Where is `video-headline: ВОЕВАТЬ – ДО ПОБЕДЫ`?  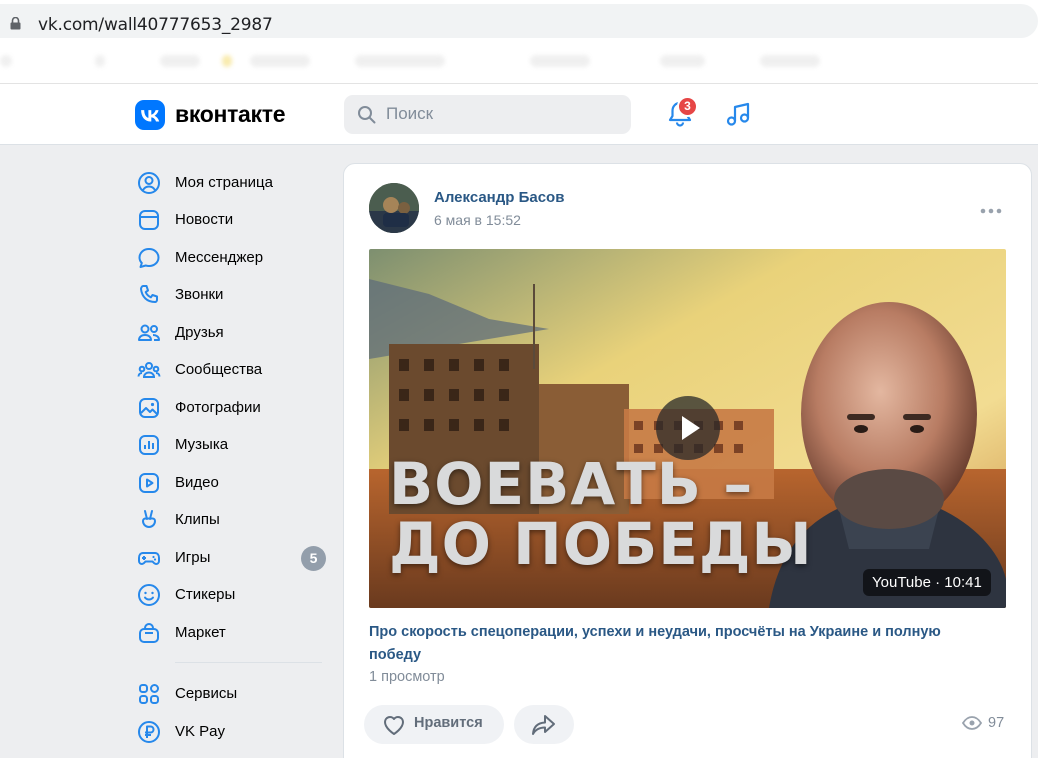
video-headline: ВОЕВАТЬ – ДО ПОБЕДЫ is located at coordinates (601, 514).